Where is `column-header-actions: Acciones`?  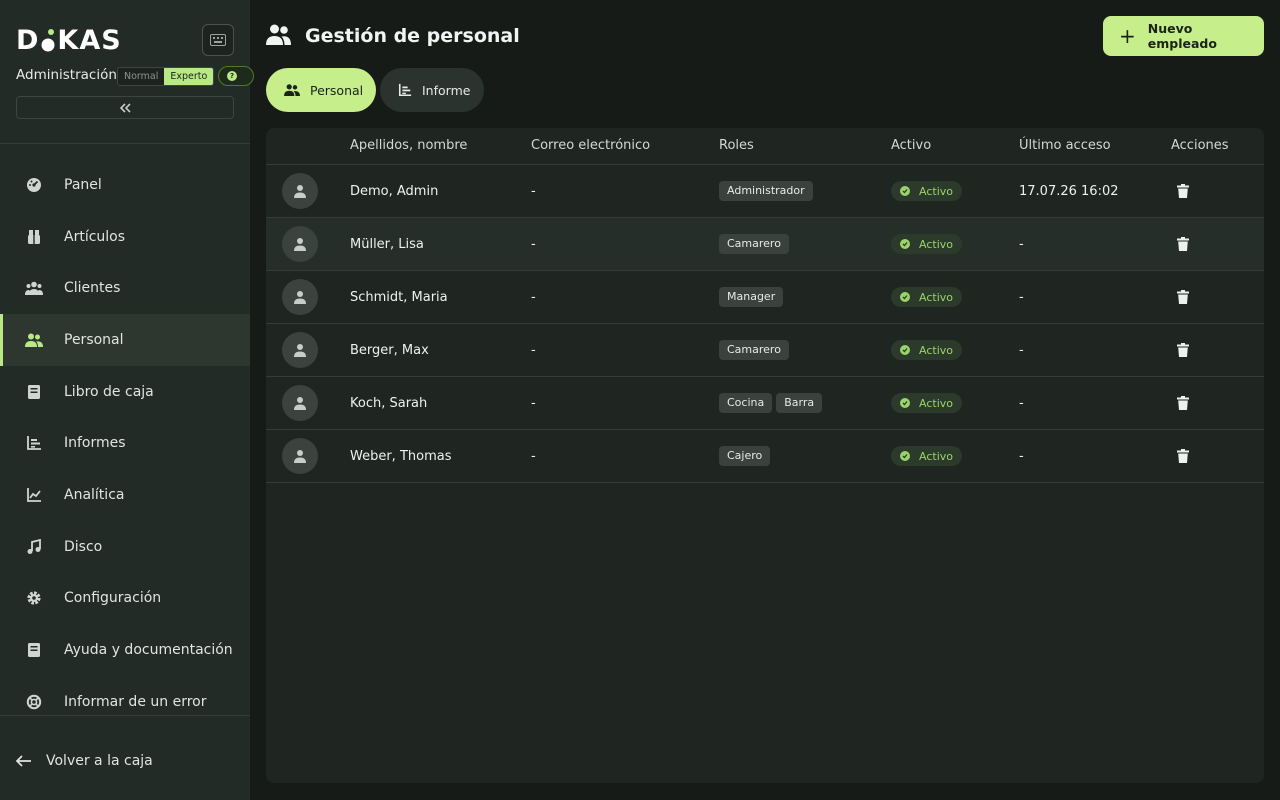 column-header-actions: Acciones is located at coordinates (1200, 145).